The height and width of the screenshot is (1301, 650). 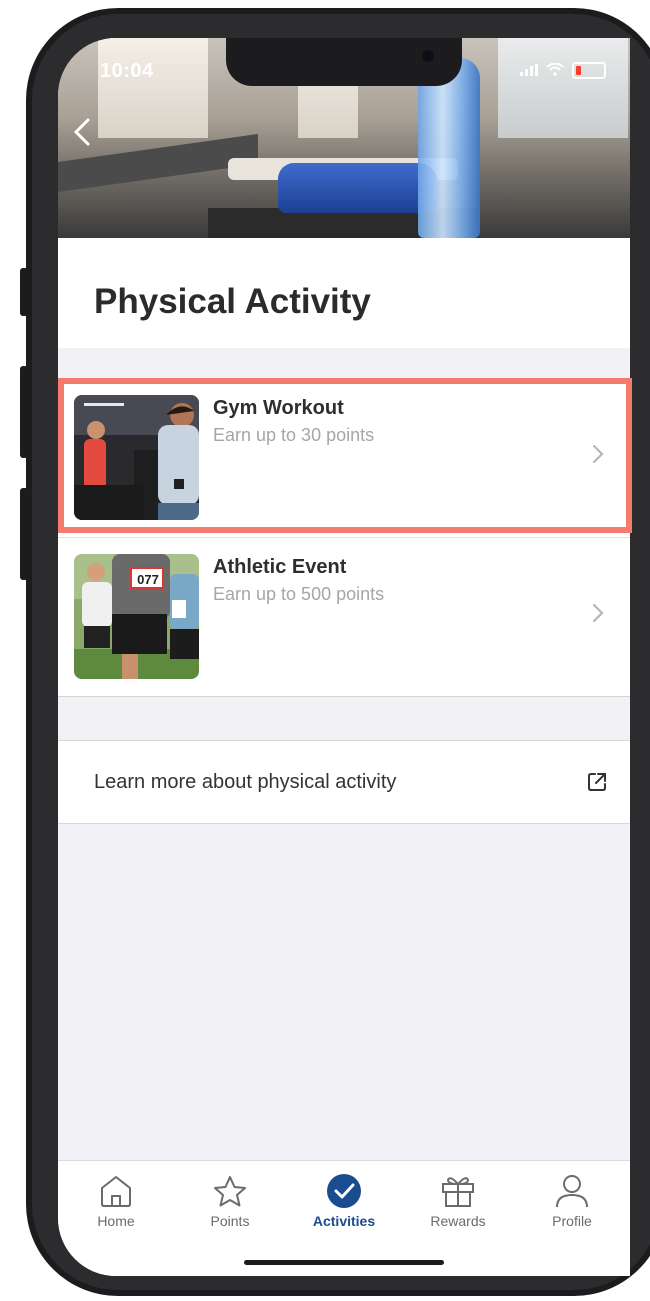 I want to click on athletic-event-thumbnail: 077, so click(x=136, y=616).